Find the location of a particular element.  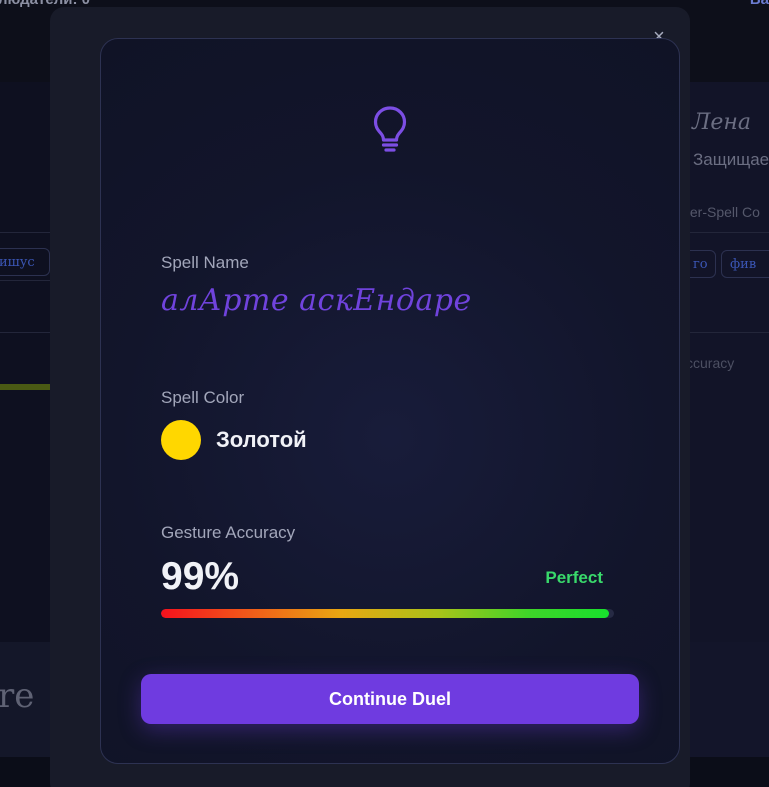

background-opponent-status: Защищае is located at coordinates (731, 159).